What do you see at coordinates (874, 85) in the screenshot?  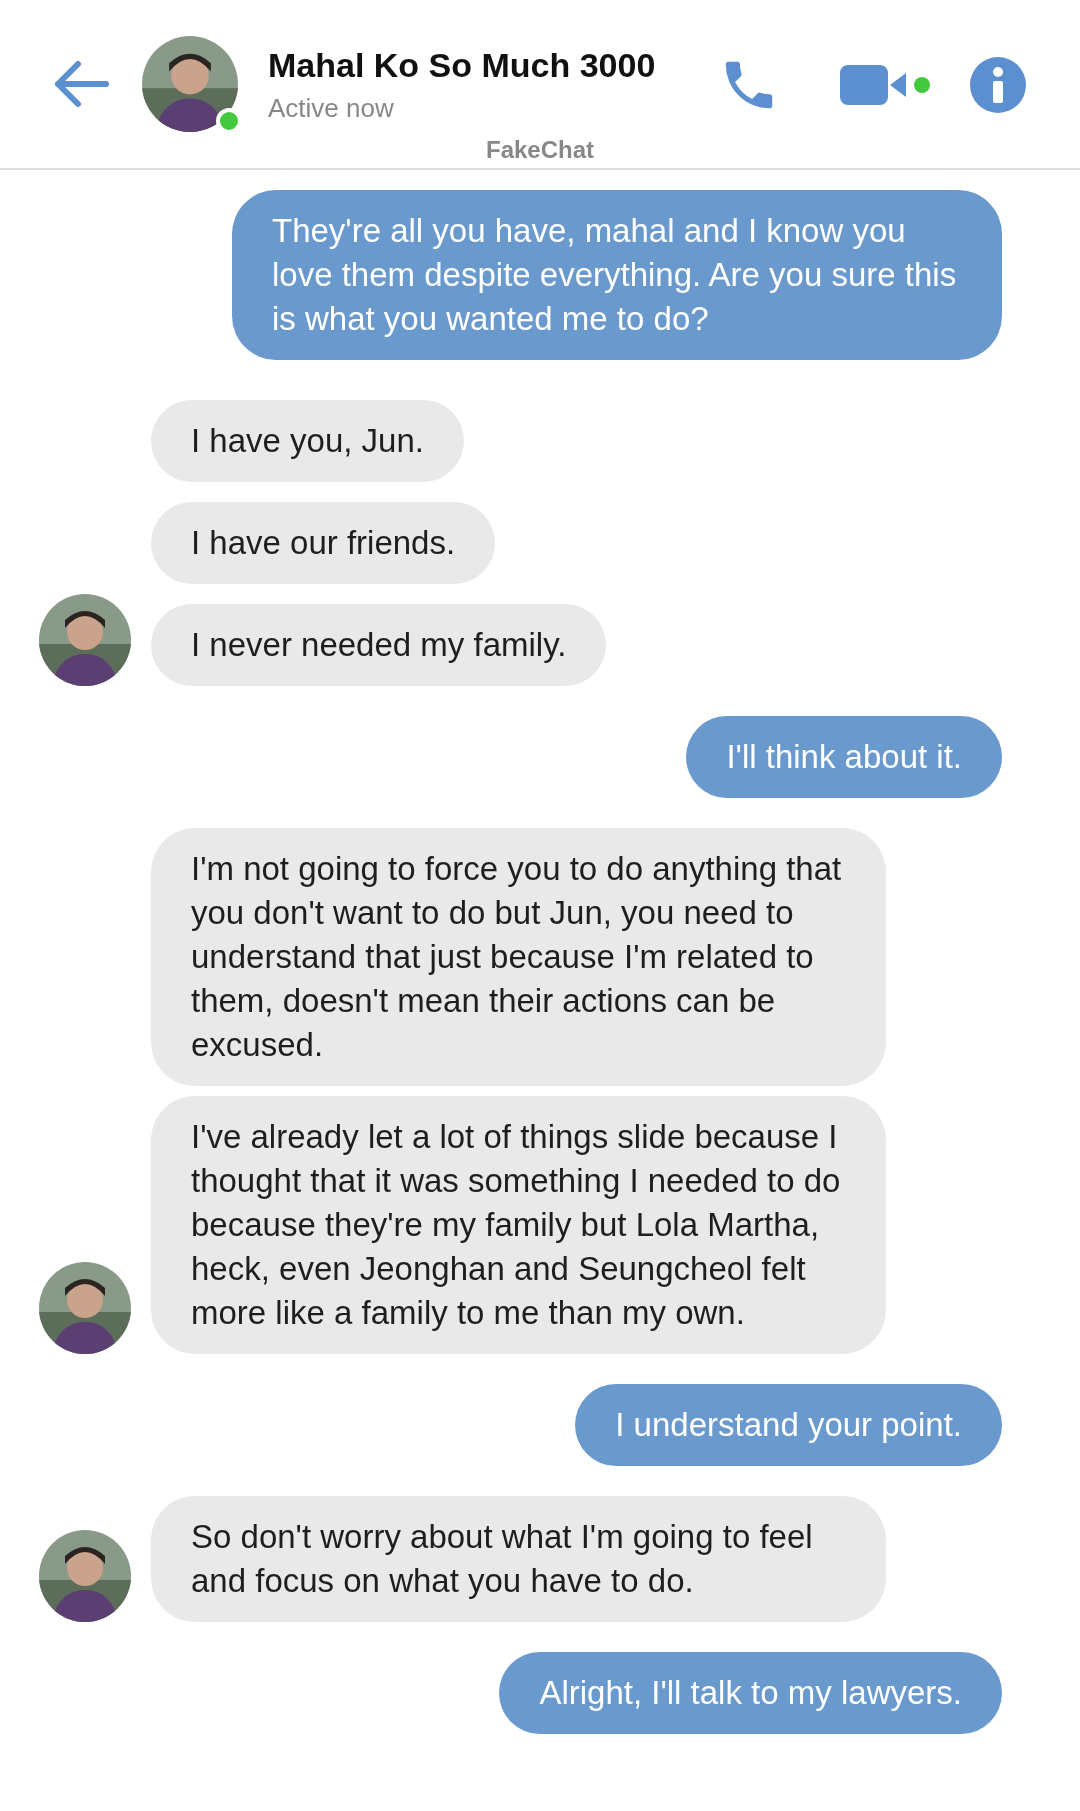 I see `video-call-icon` at bounding box center [874, 85].